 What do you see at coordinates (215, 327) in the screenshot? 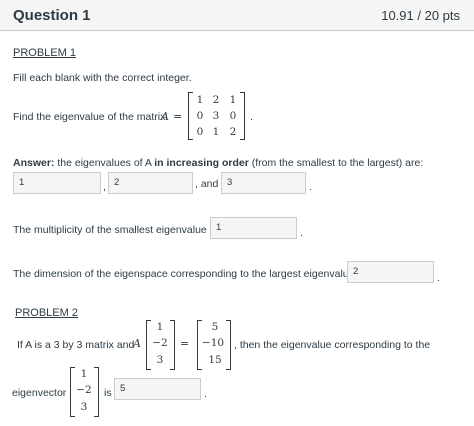
I see `vector-entry: 5` at bounding box center [215, 327].